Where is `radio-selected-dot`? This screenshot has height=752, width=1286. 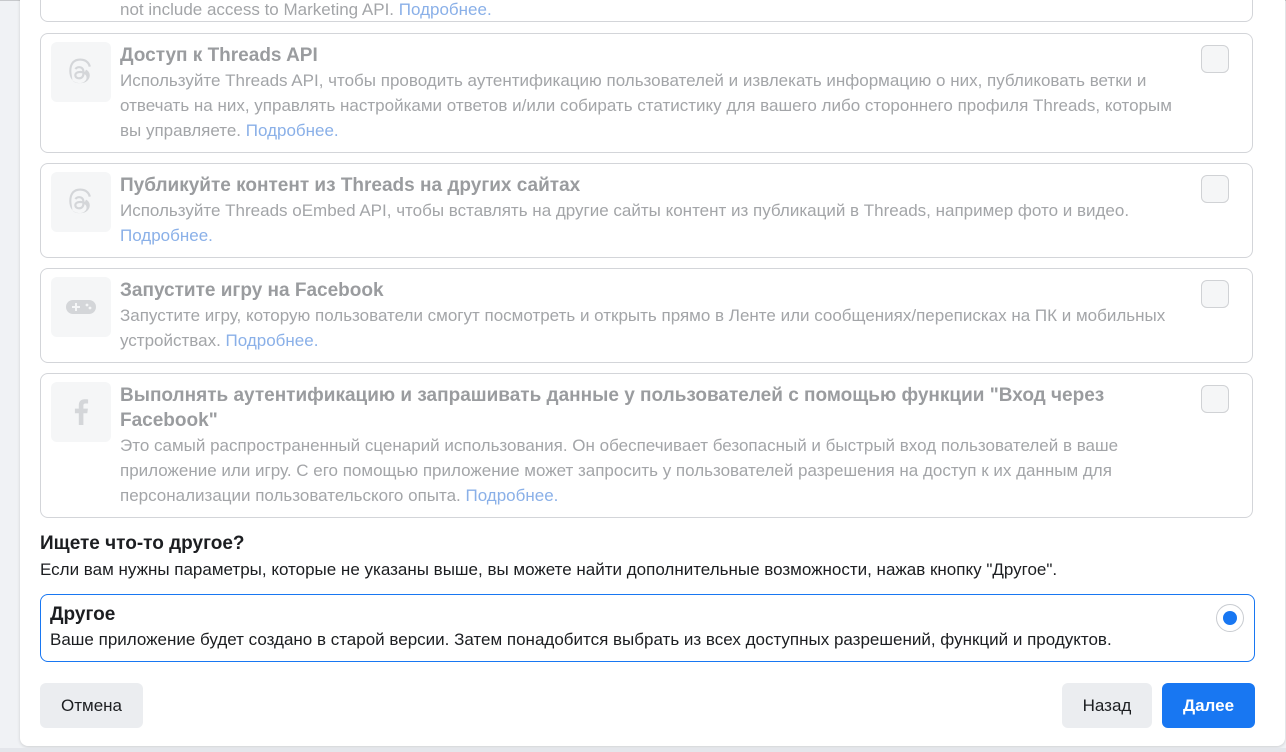 radio-selected-dot is located at coordinates (1230, 618).